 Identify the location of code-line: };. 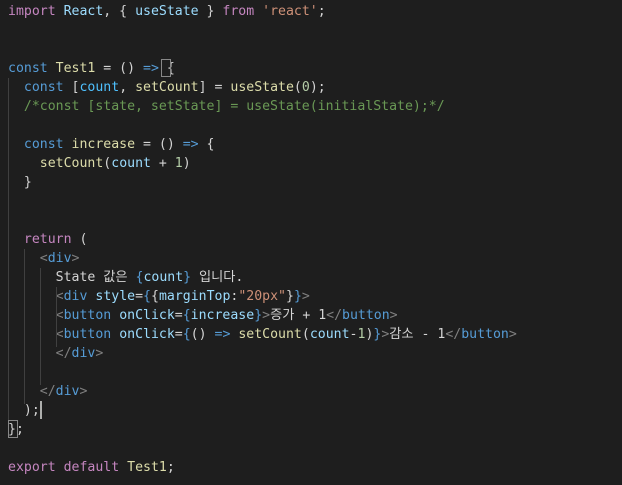
(311, 429).